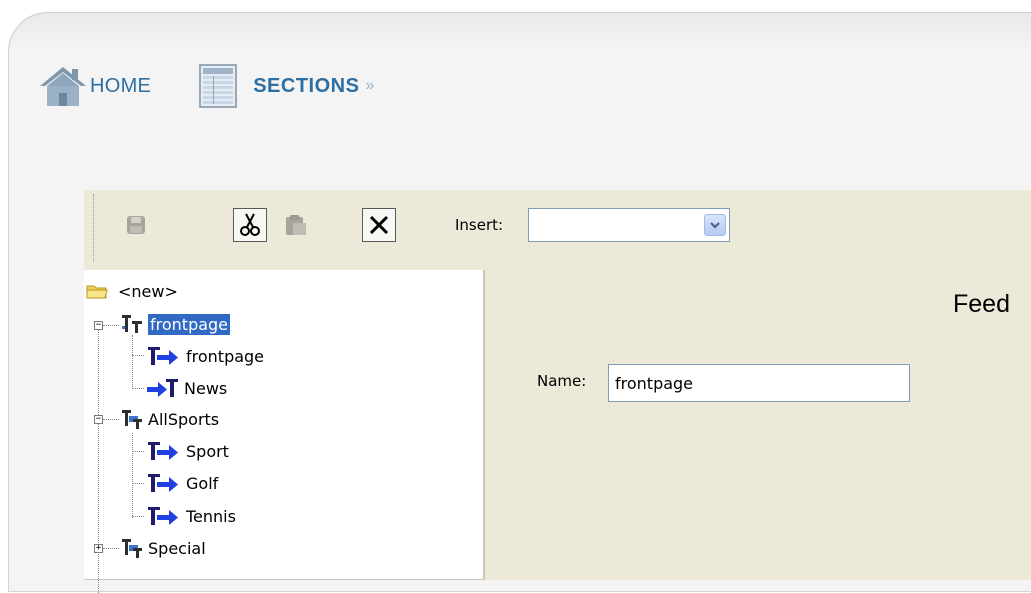  I want to click on section-icon, so click(132, 324).